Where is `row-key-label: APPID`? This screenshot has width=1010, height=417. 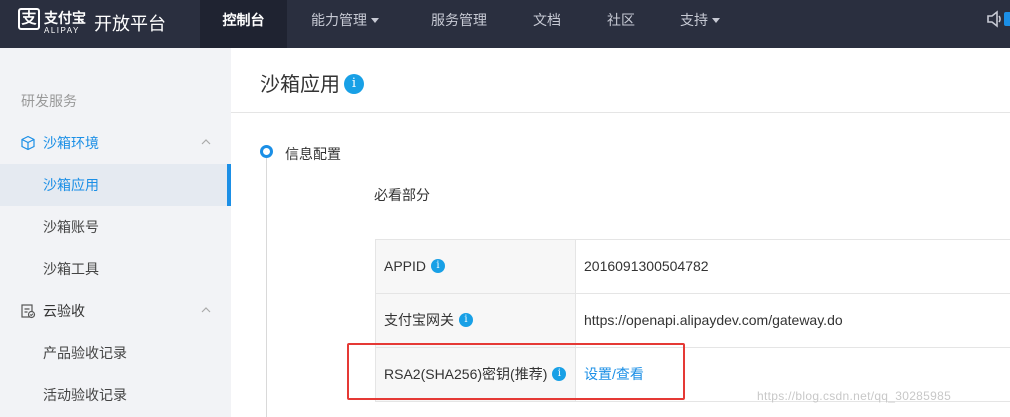 row-key-label: APPID is located at coordinates (405, 266).